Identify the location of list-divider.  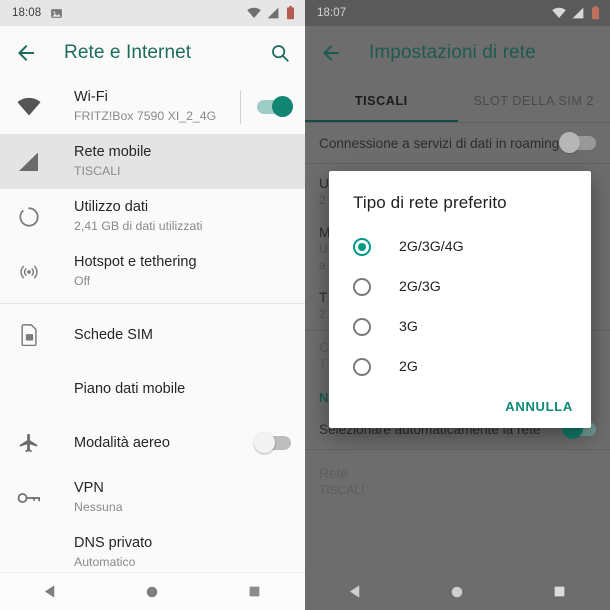
(152, 303).